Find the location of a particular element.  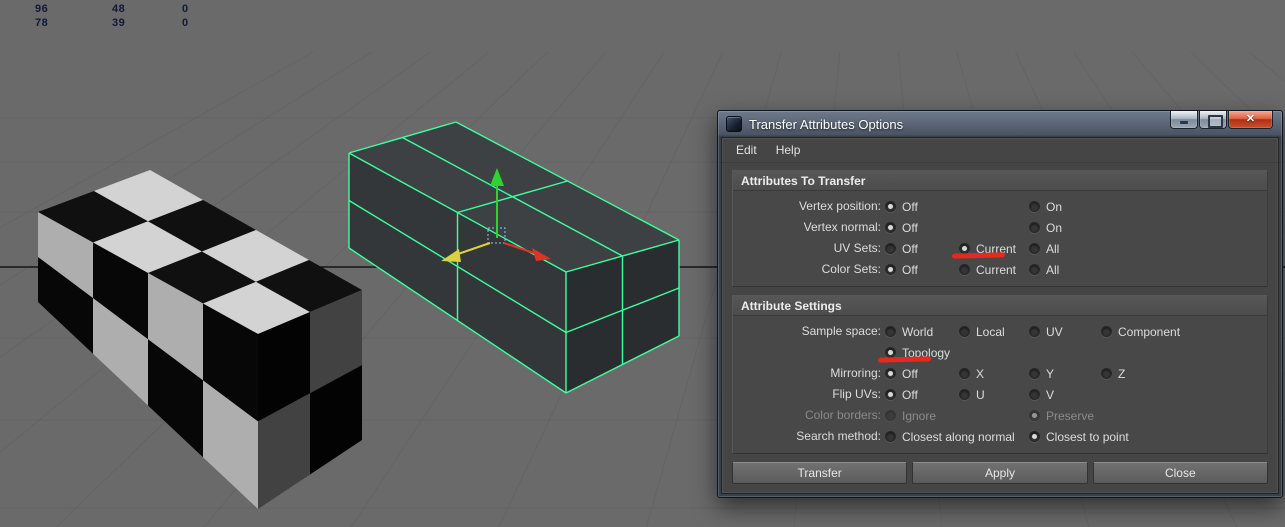

radio-world: World is located at coordinates (909, 331).